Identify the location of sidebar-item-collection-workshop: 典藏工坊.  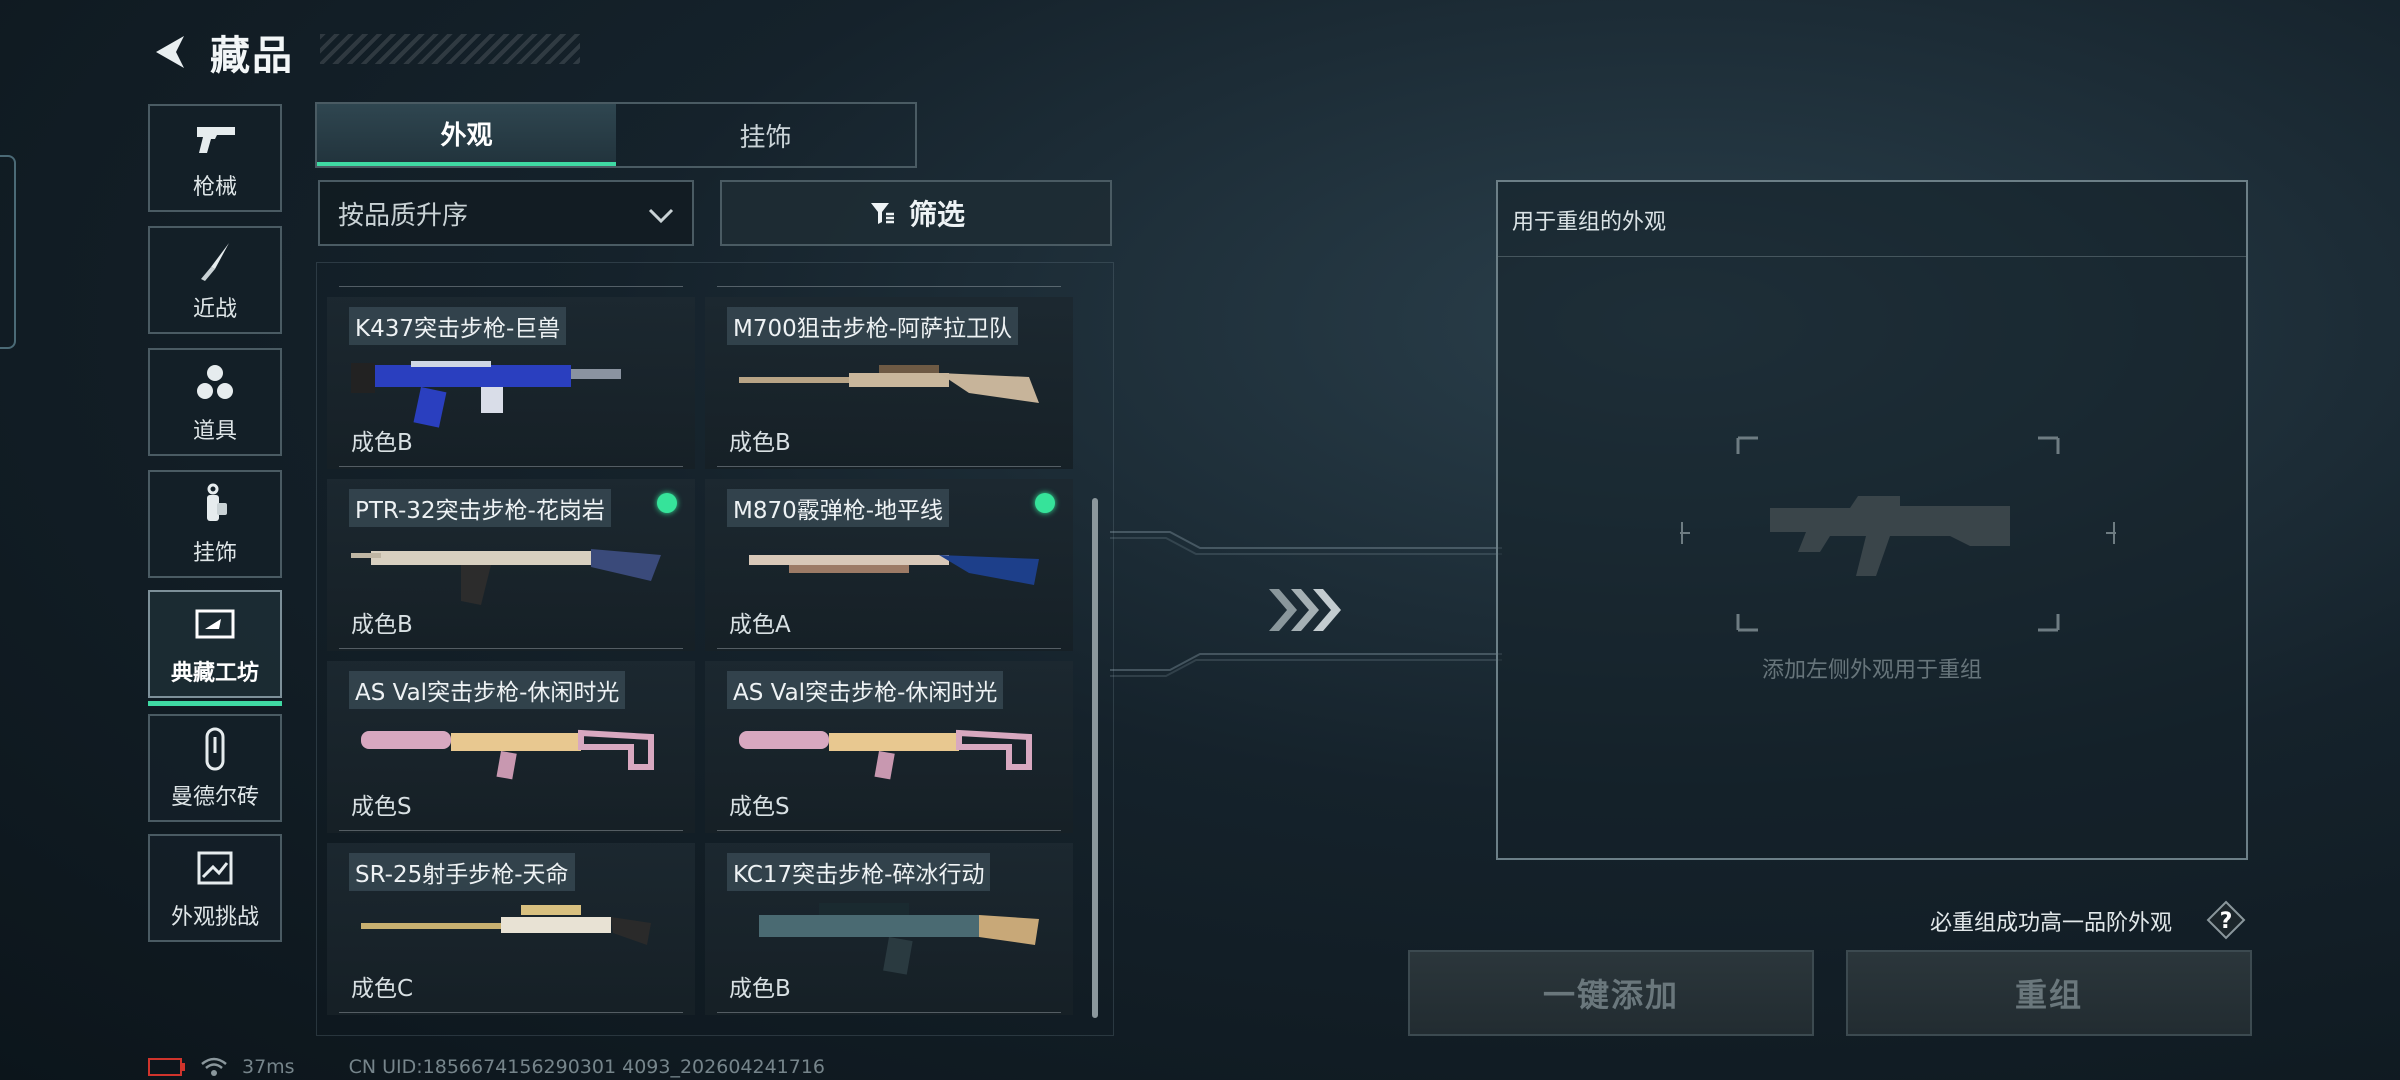
(215, 648).